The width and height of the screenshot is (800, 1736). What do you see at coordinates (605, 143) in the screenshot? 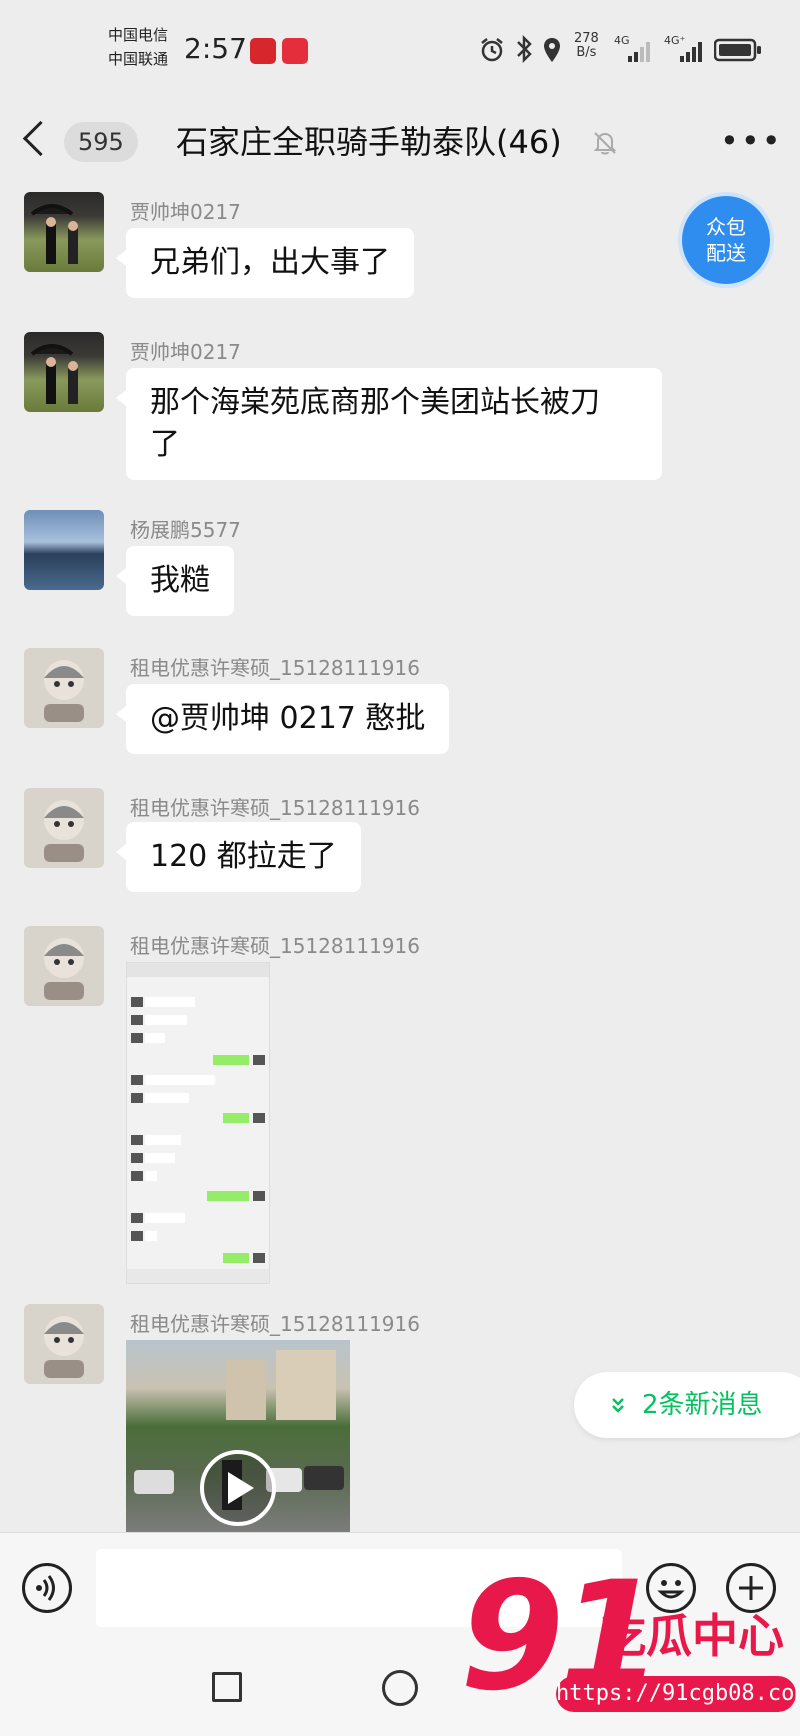
I see `muted-bell-icon` at bounding box center [605, 143].